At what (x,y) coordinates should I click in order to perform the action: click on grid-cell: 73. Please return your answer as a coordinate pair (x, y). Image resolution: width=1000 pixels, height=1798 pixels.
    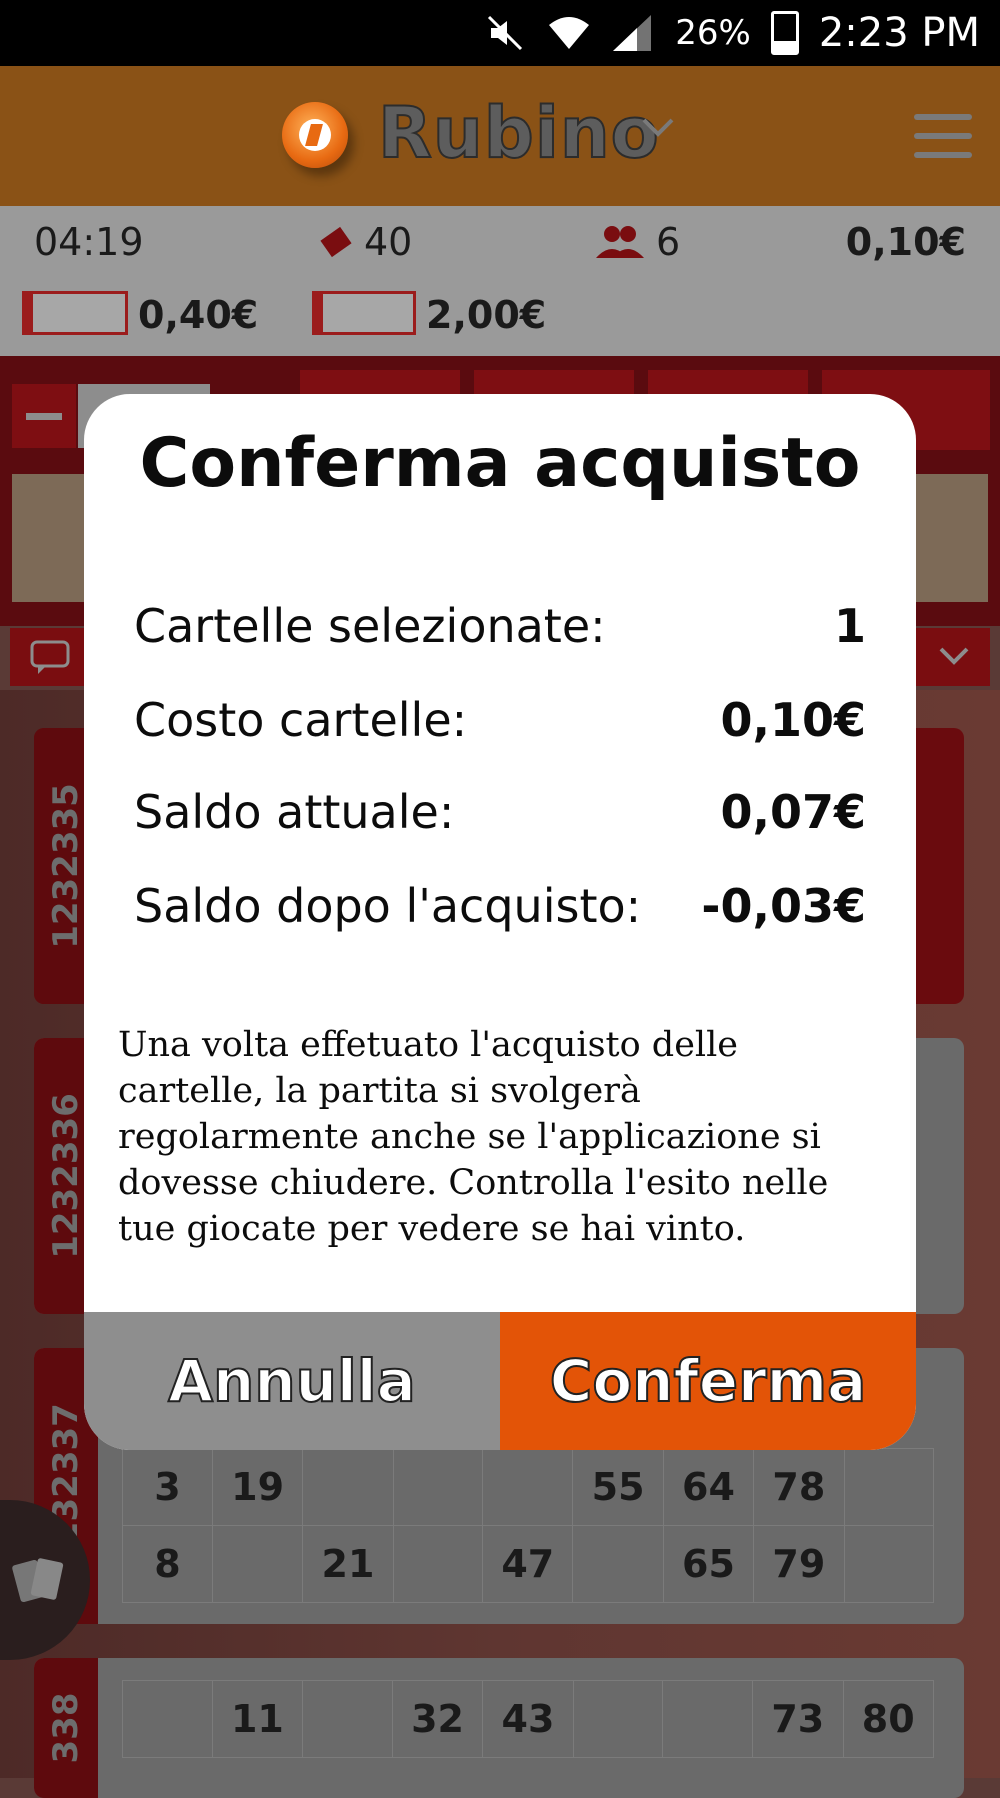
    Looking at the image, I should click on (798, 1719).